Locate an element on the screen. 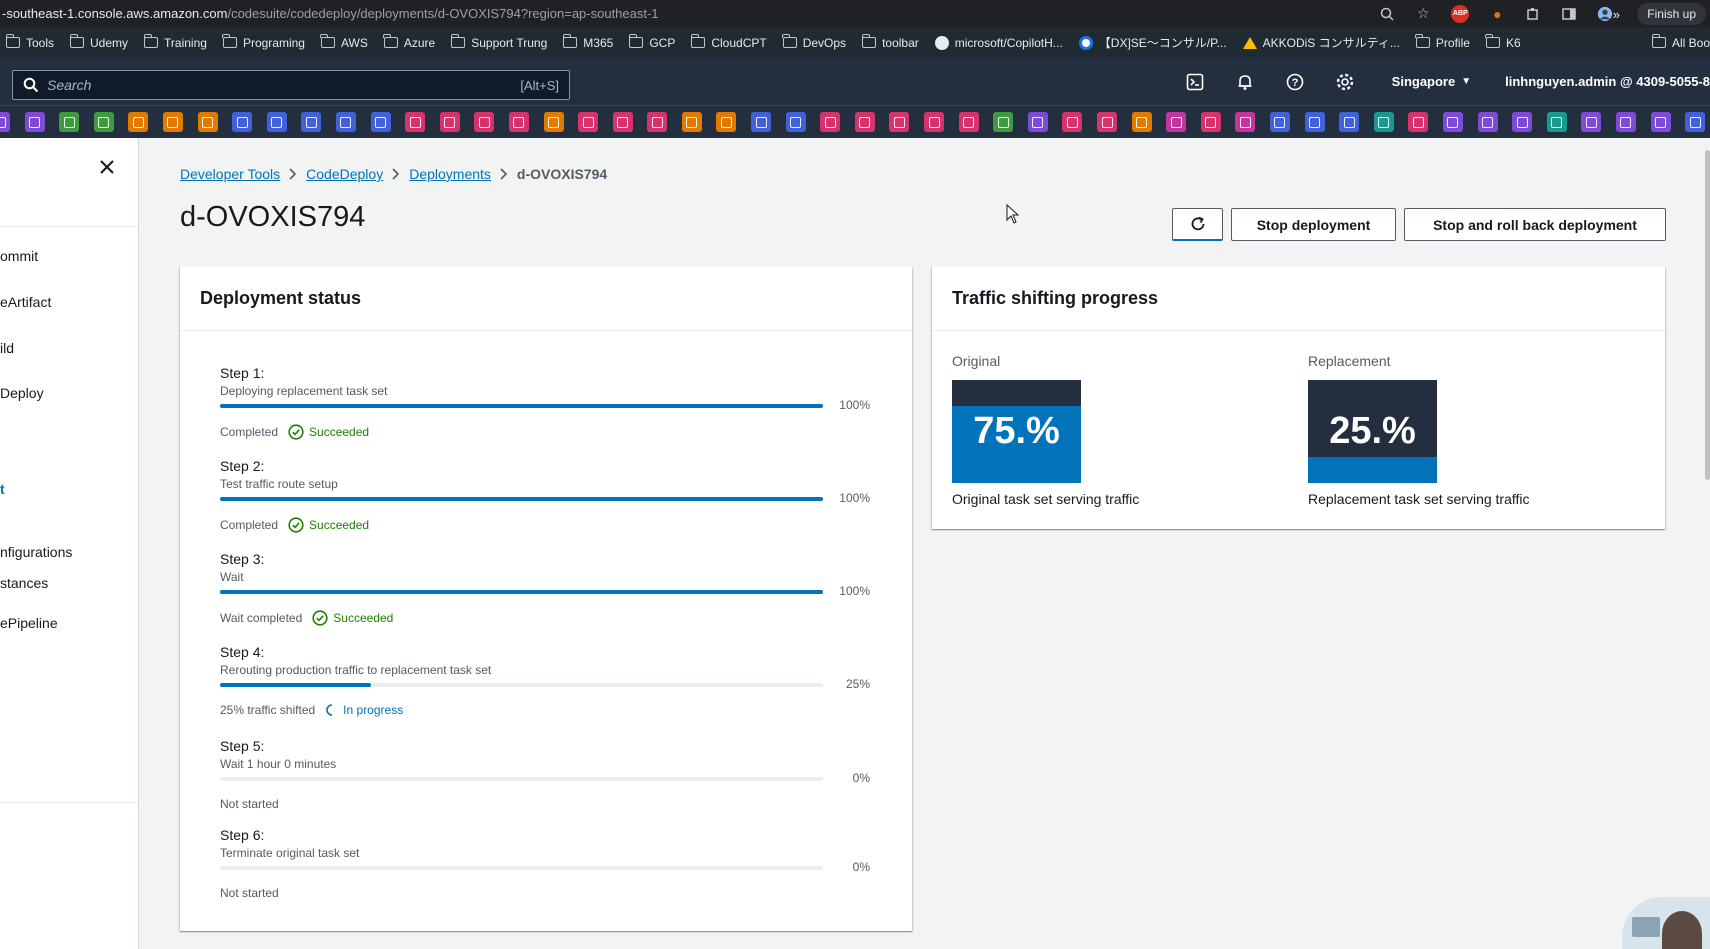 Image resolution: width=1710 pixels, height=949 pixels. bookmark-item: toolbar is located at coordinates (892, 42).